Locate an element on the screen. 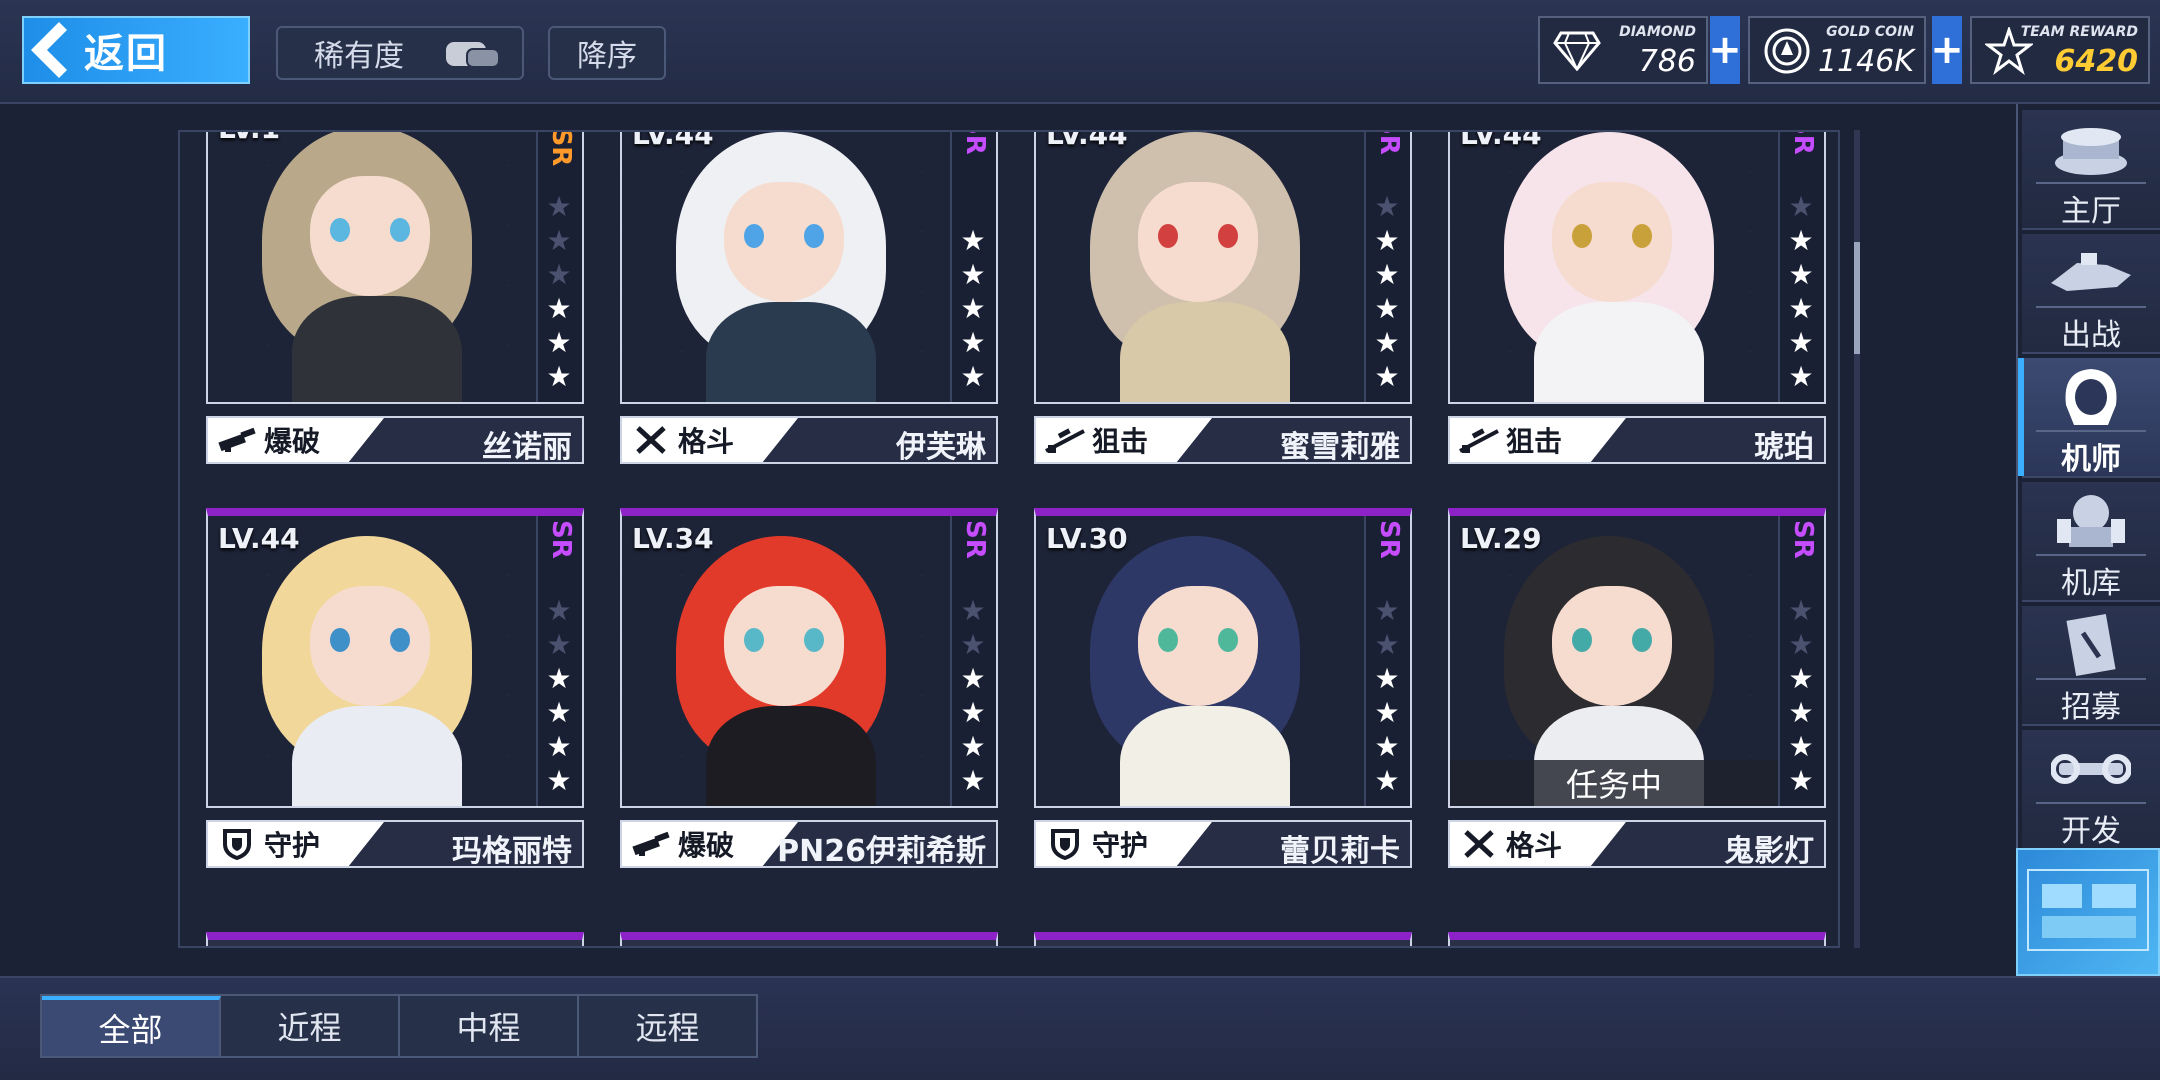  tab-short-range: 近程 is located at coordinates (310, 1026).